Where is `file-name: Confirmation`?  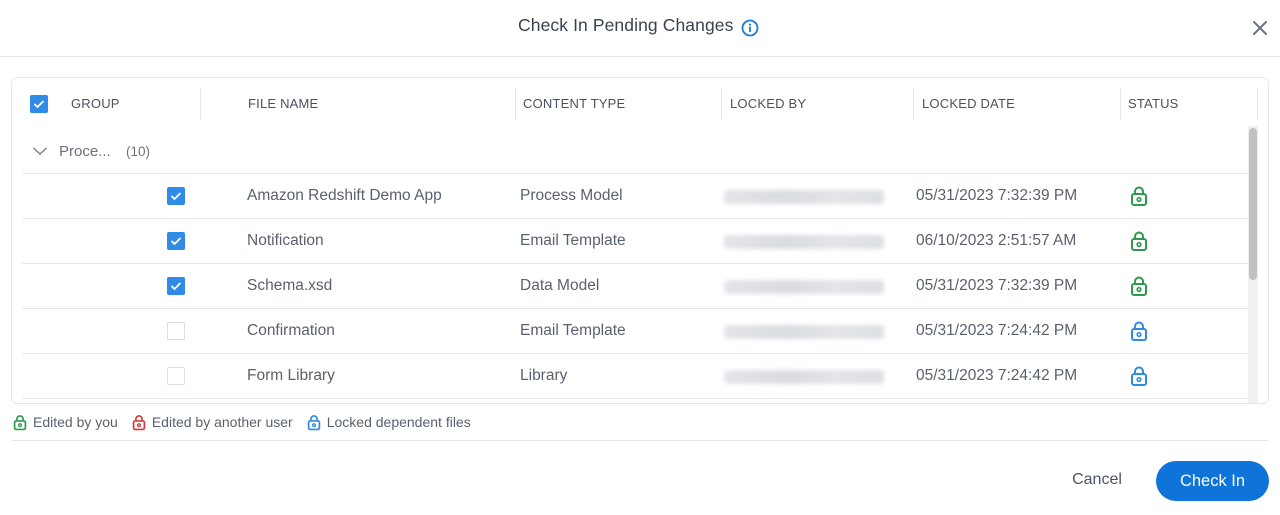 file-name: Confirmation is located at coordinates (291, 330).